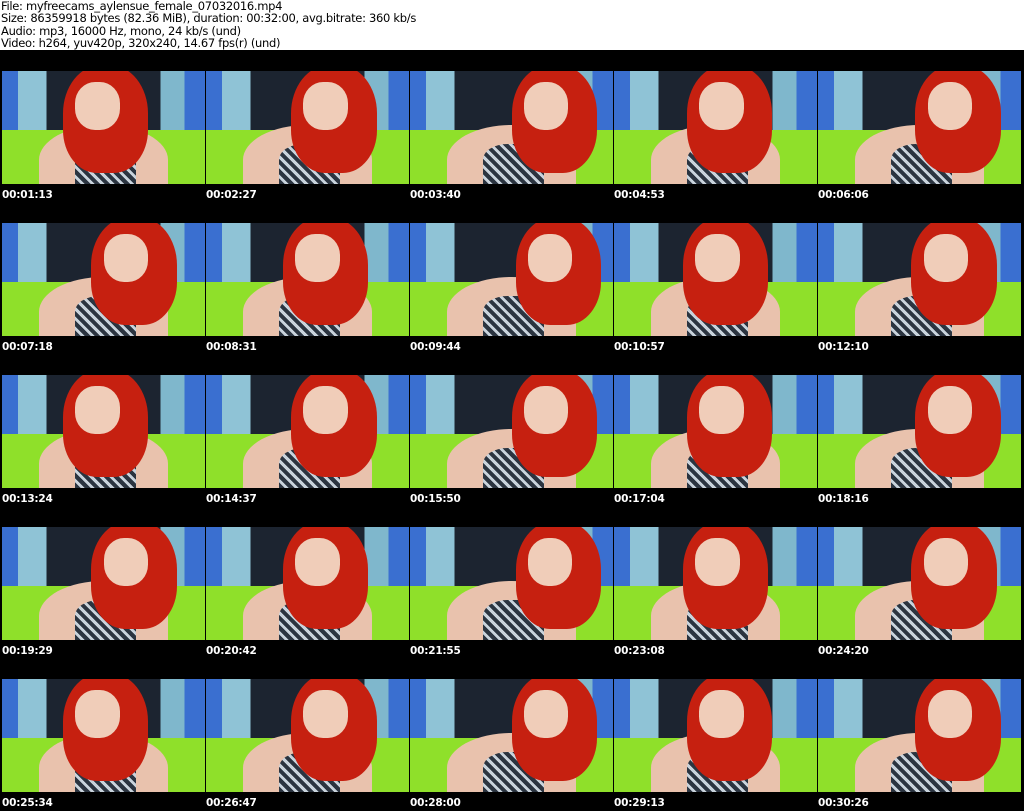 The height and width of the screenshot is (811, 1024). I want to click on thumbnail: 00:13:24, so click(103, 431).